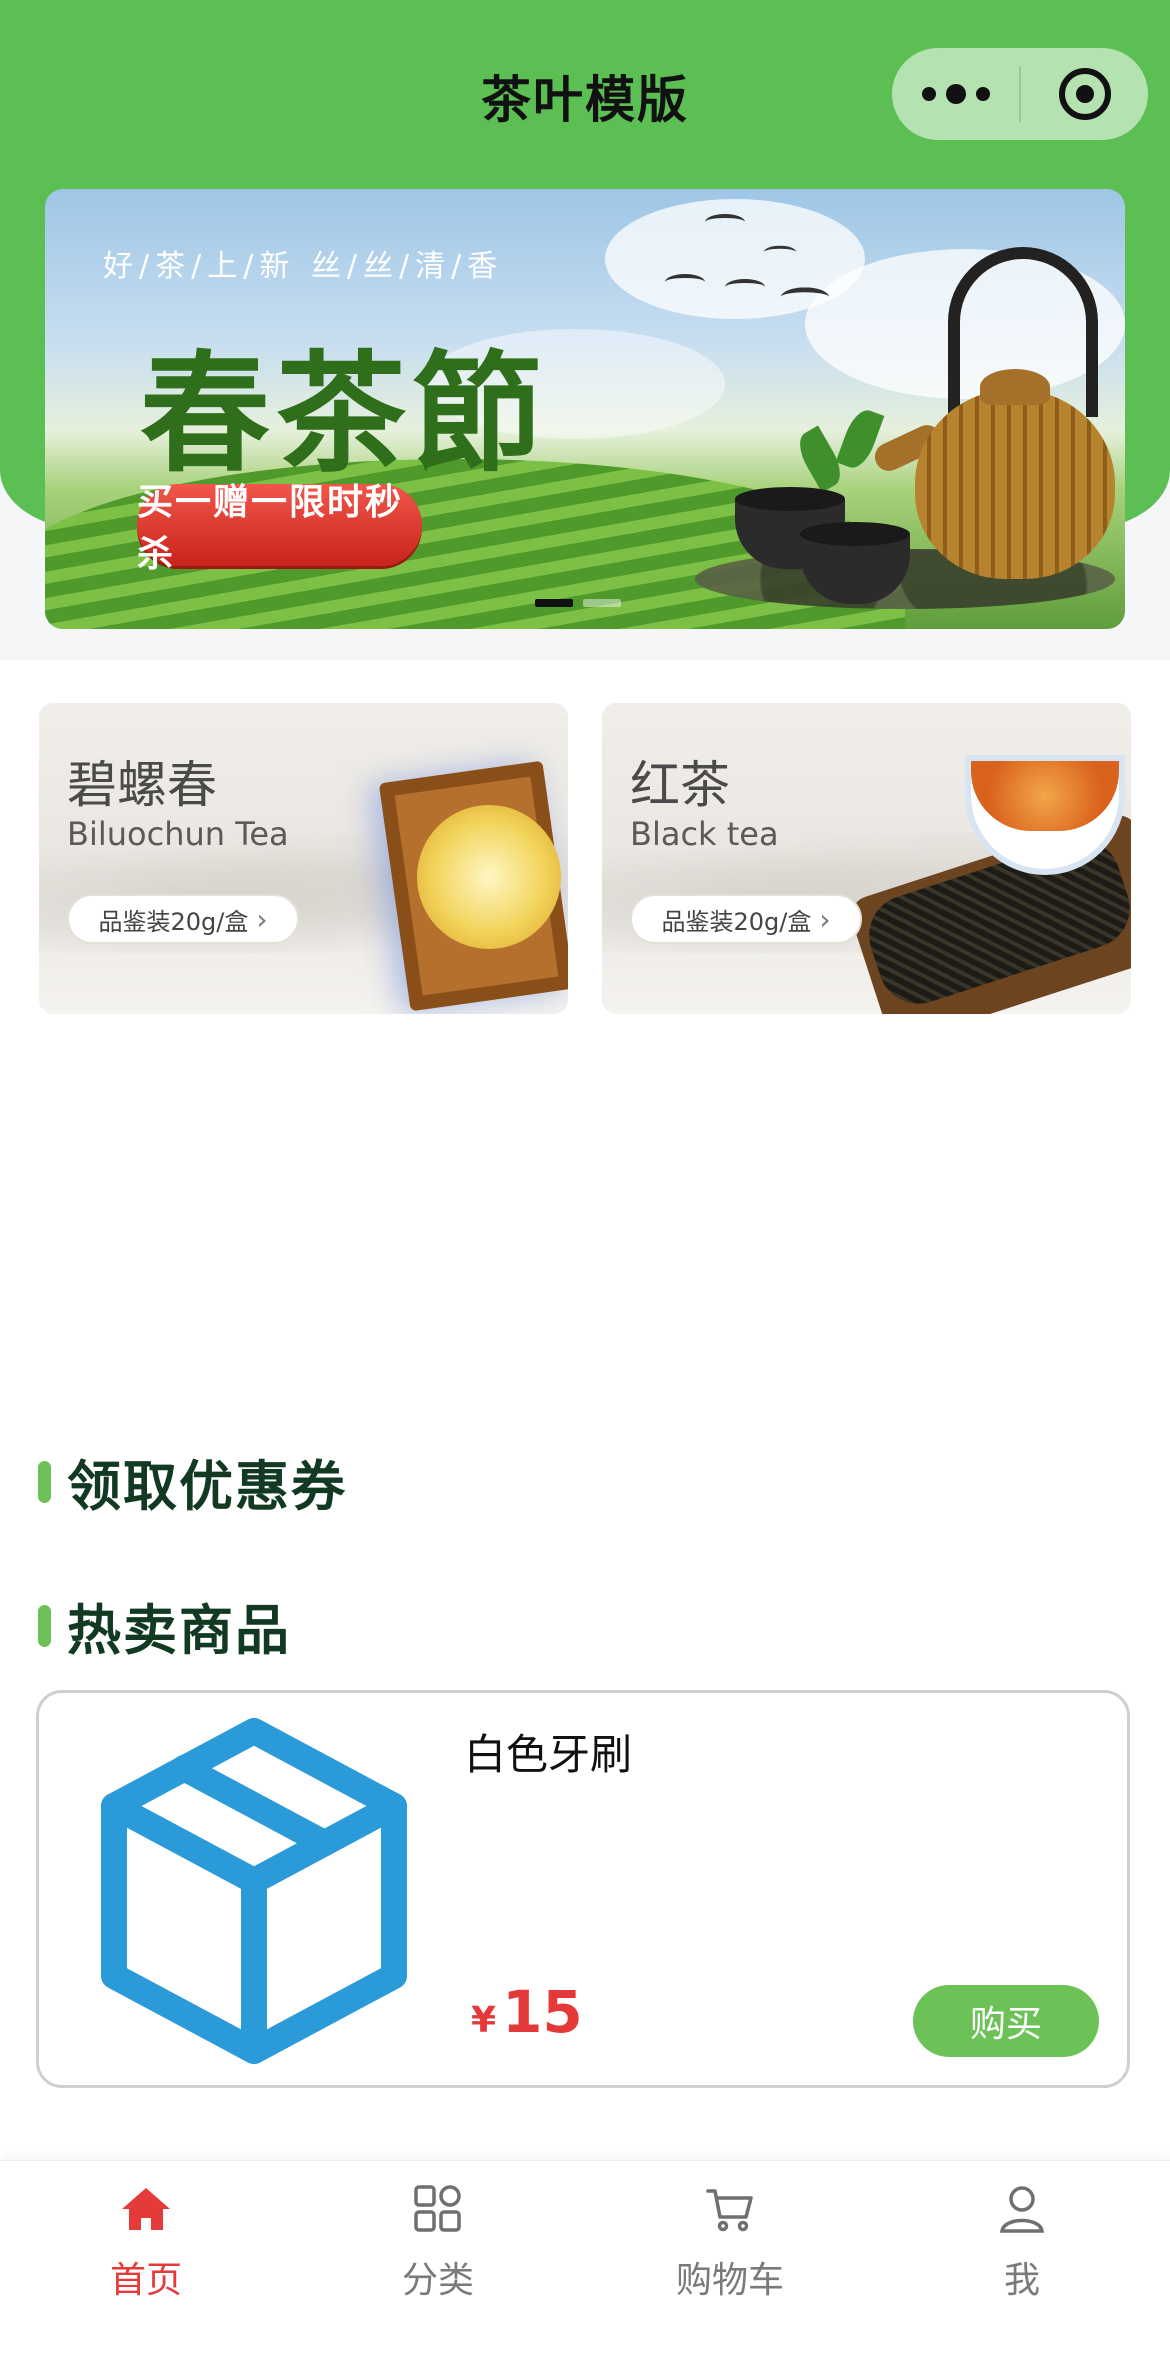 The width and height of the screenshot is (1170, 2356). I want to click on category-subtitle: Biluochun Tea, so click(178, 834).